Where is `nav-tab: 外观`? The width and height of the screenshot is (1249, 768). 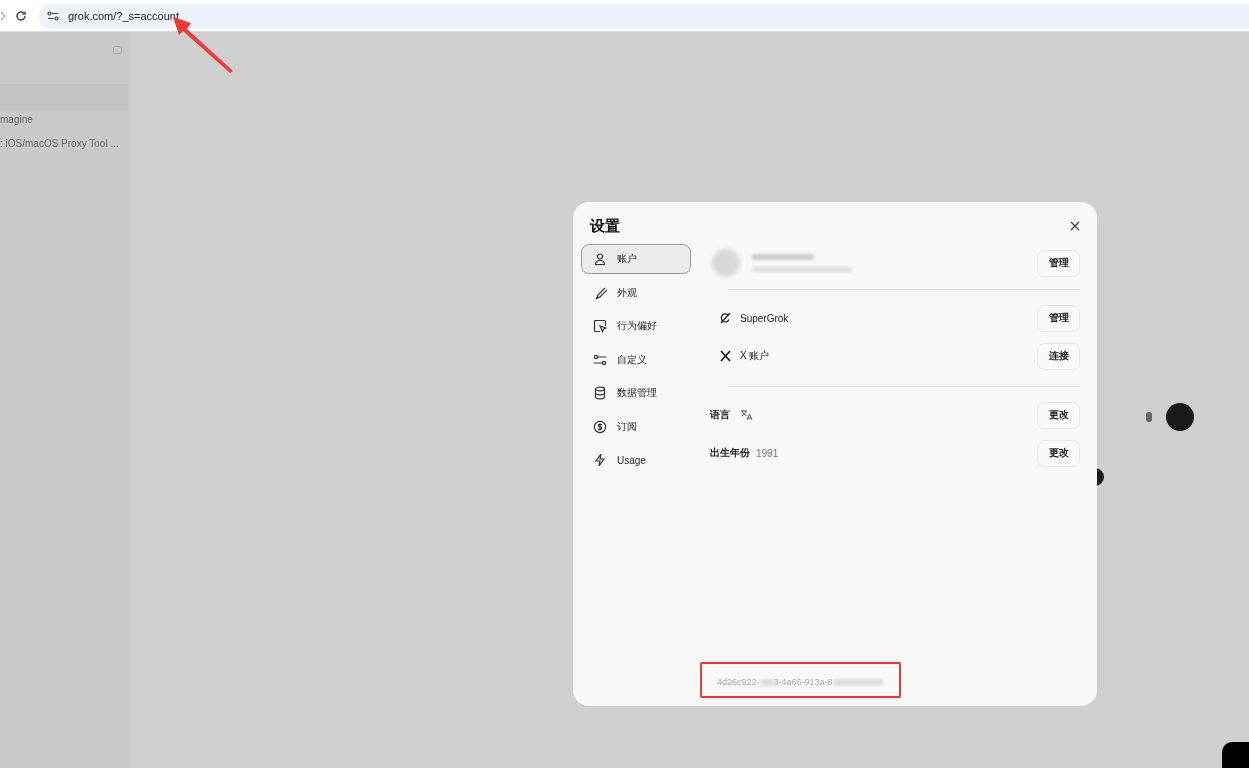 nav-tab: 外观 is located at coordinates (636, 292).